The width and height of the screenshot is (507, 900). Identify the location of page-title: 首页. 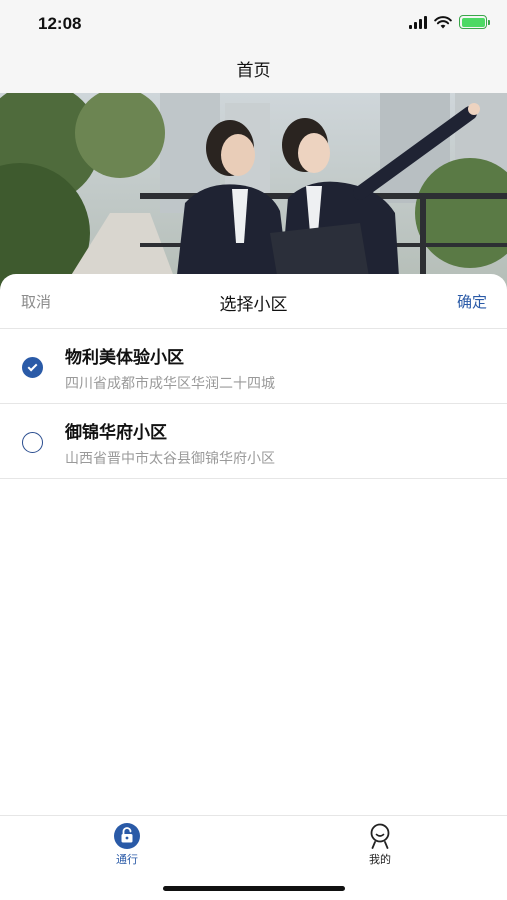
(253, 71).